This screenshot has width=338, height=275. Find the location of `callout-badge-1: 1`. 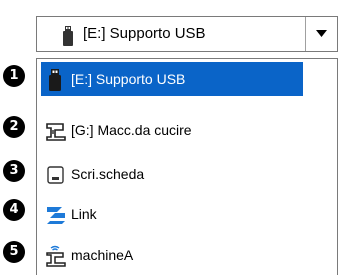

callout-badge-1: 1 is located at coordinates (14, 76).